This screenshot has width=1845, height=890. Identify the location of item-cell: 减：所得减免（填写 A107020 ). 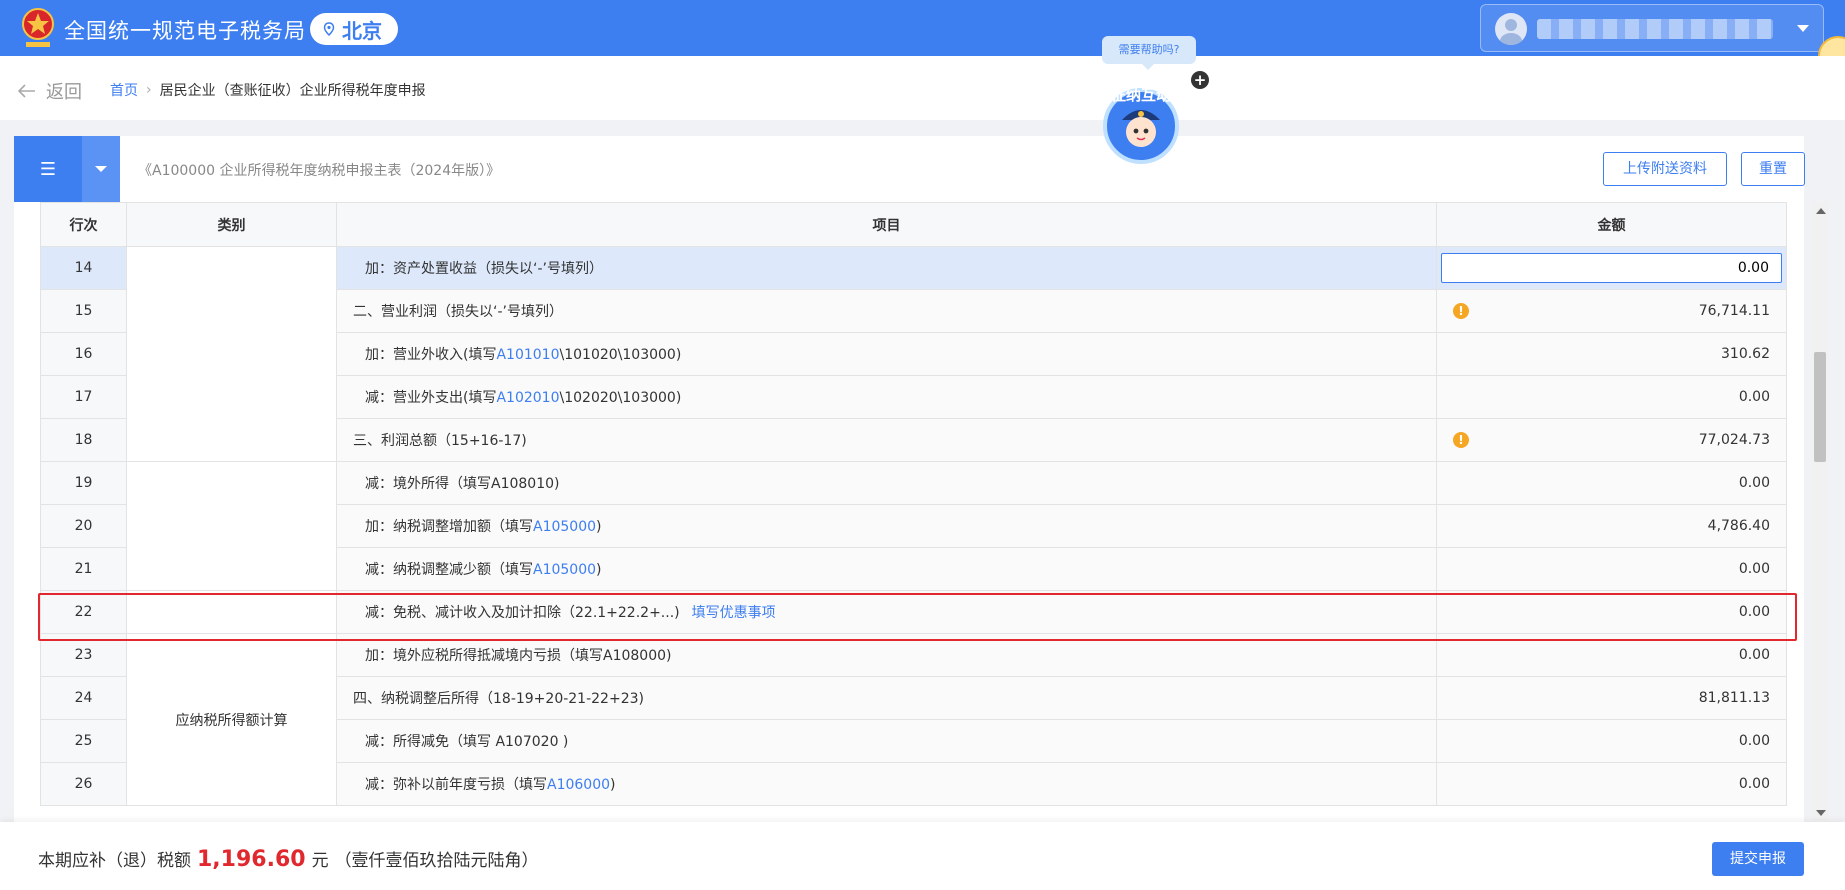
(886, 741).